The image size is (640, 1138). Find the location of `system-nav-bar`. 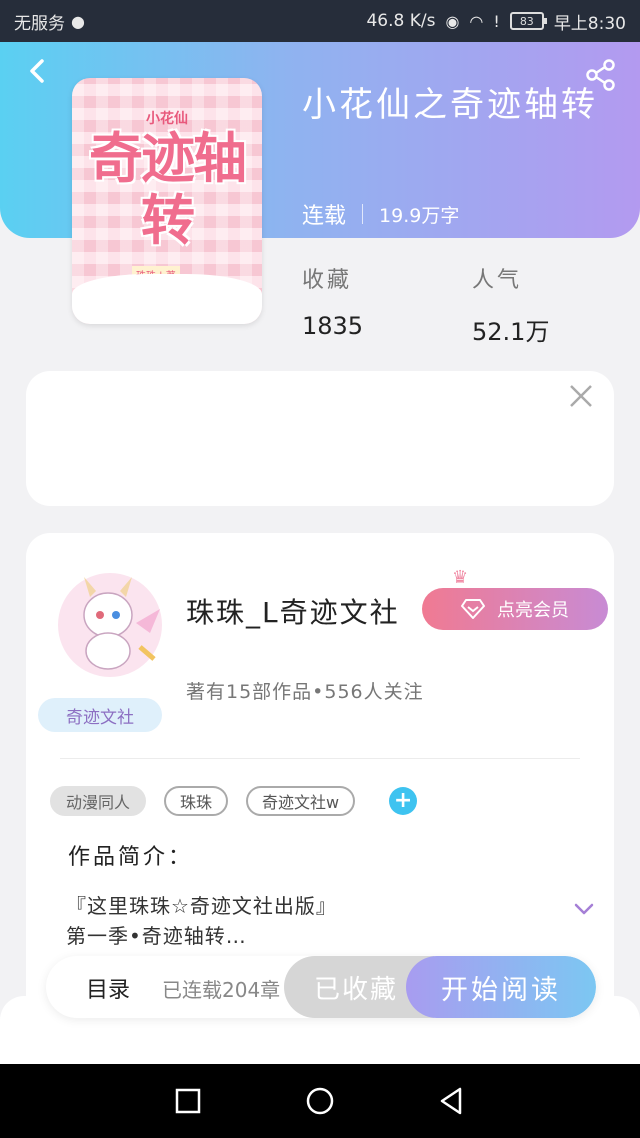

system-nav-bar is located at coordinates (320, 1101).